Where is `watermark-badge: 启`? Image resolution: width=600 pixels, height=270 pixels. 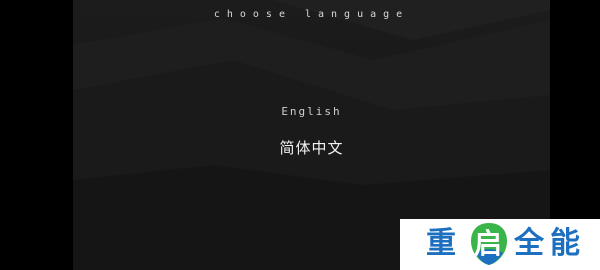
watermark-badge: 启 is located at coordinates (489, 244).